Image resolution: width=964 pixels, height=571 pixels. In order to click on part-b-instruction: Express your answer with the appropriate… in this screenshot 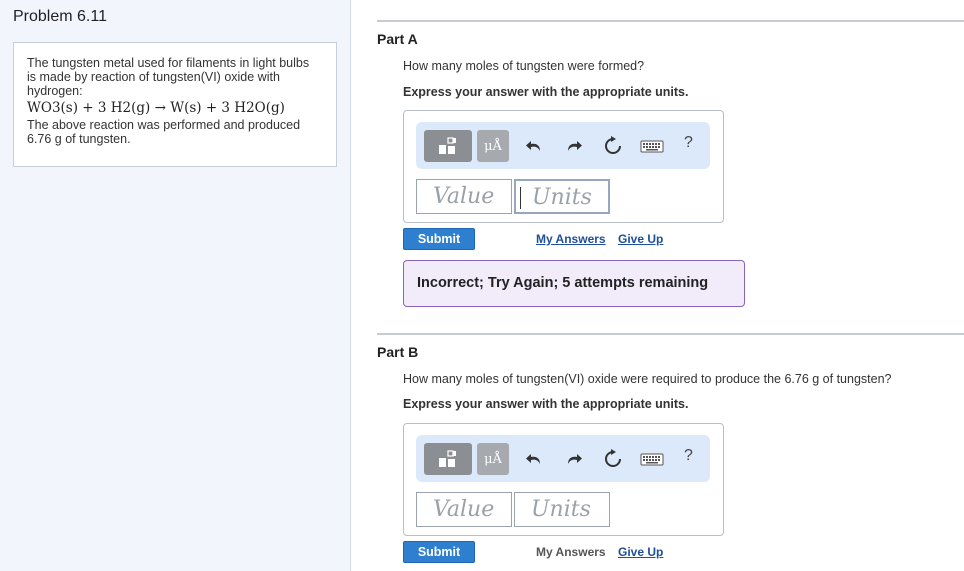, I will do `click(546, 404)`.